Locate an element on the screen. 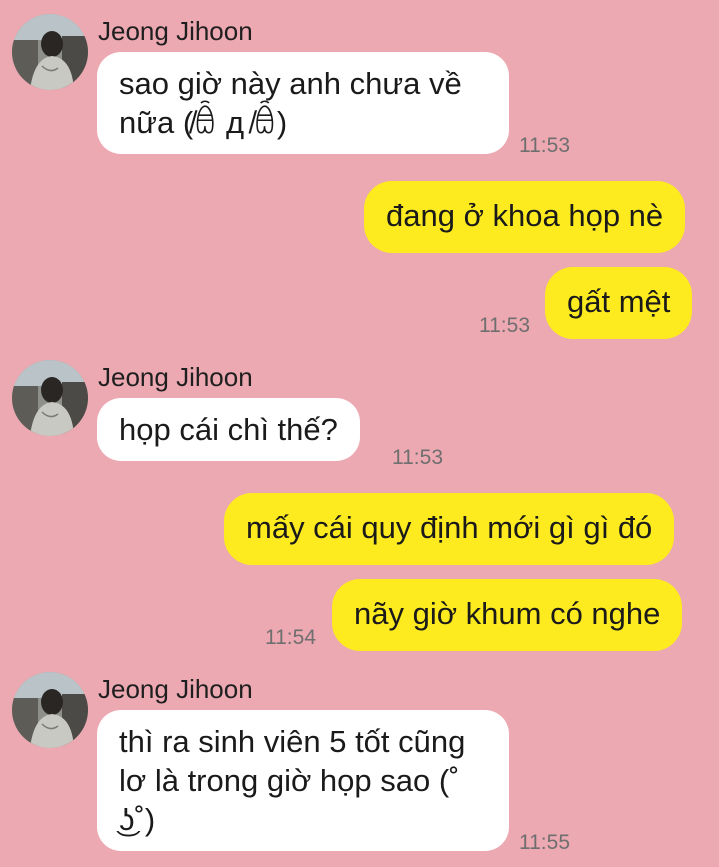 This screenshot has height=867, width=719. message-bubble-incoming: họp cái chì thế? is located at coordinates (228, 429).